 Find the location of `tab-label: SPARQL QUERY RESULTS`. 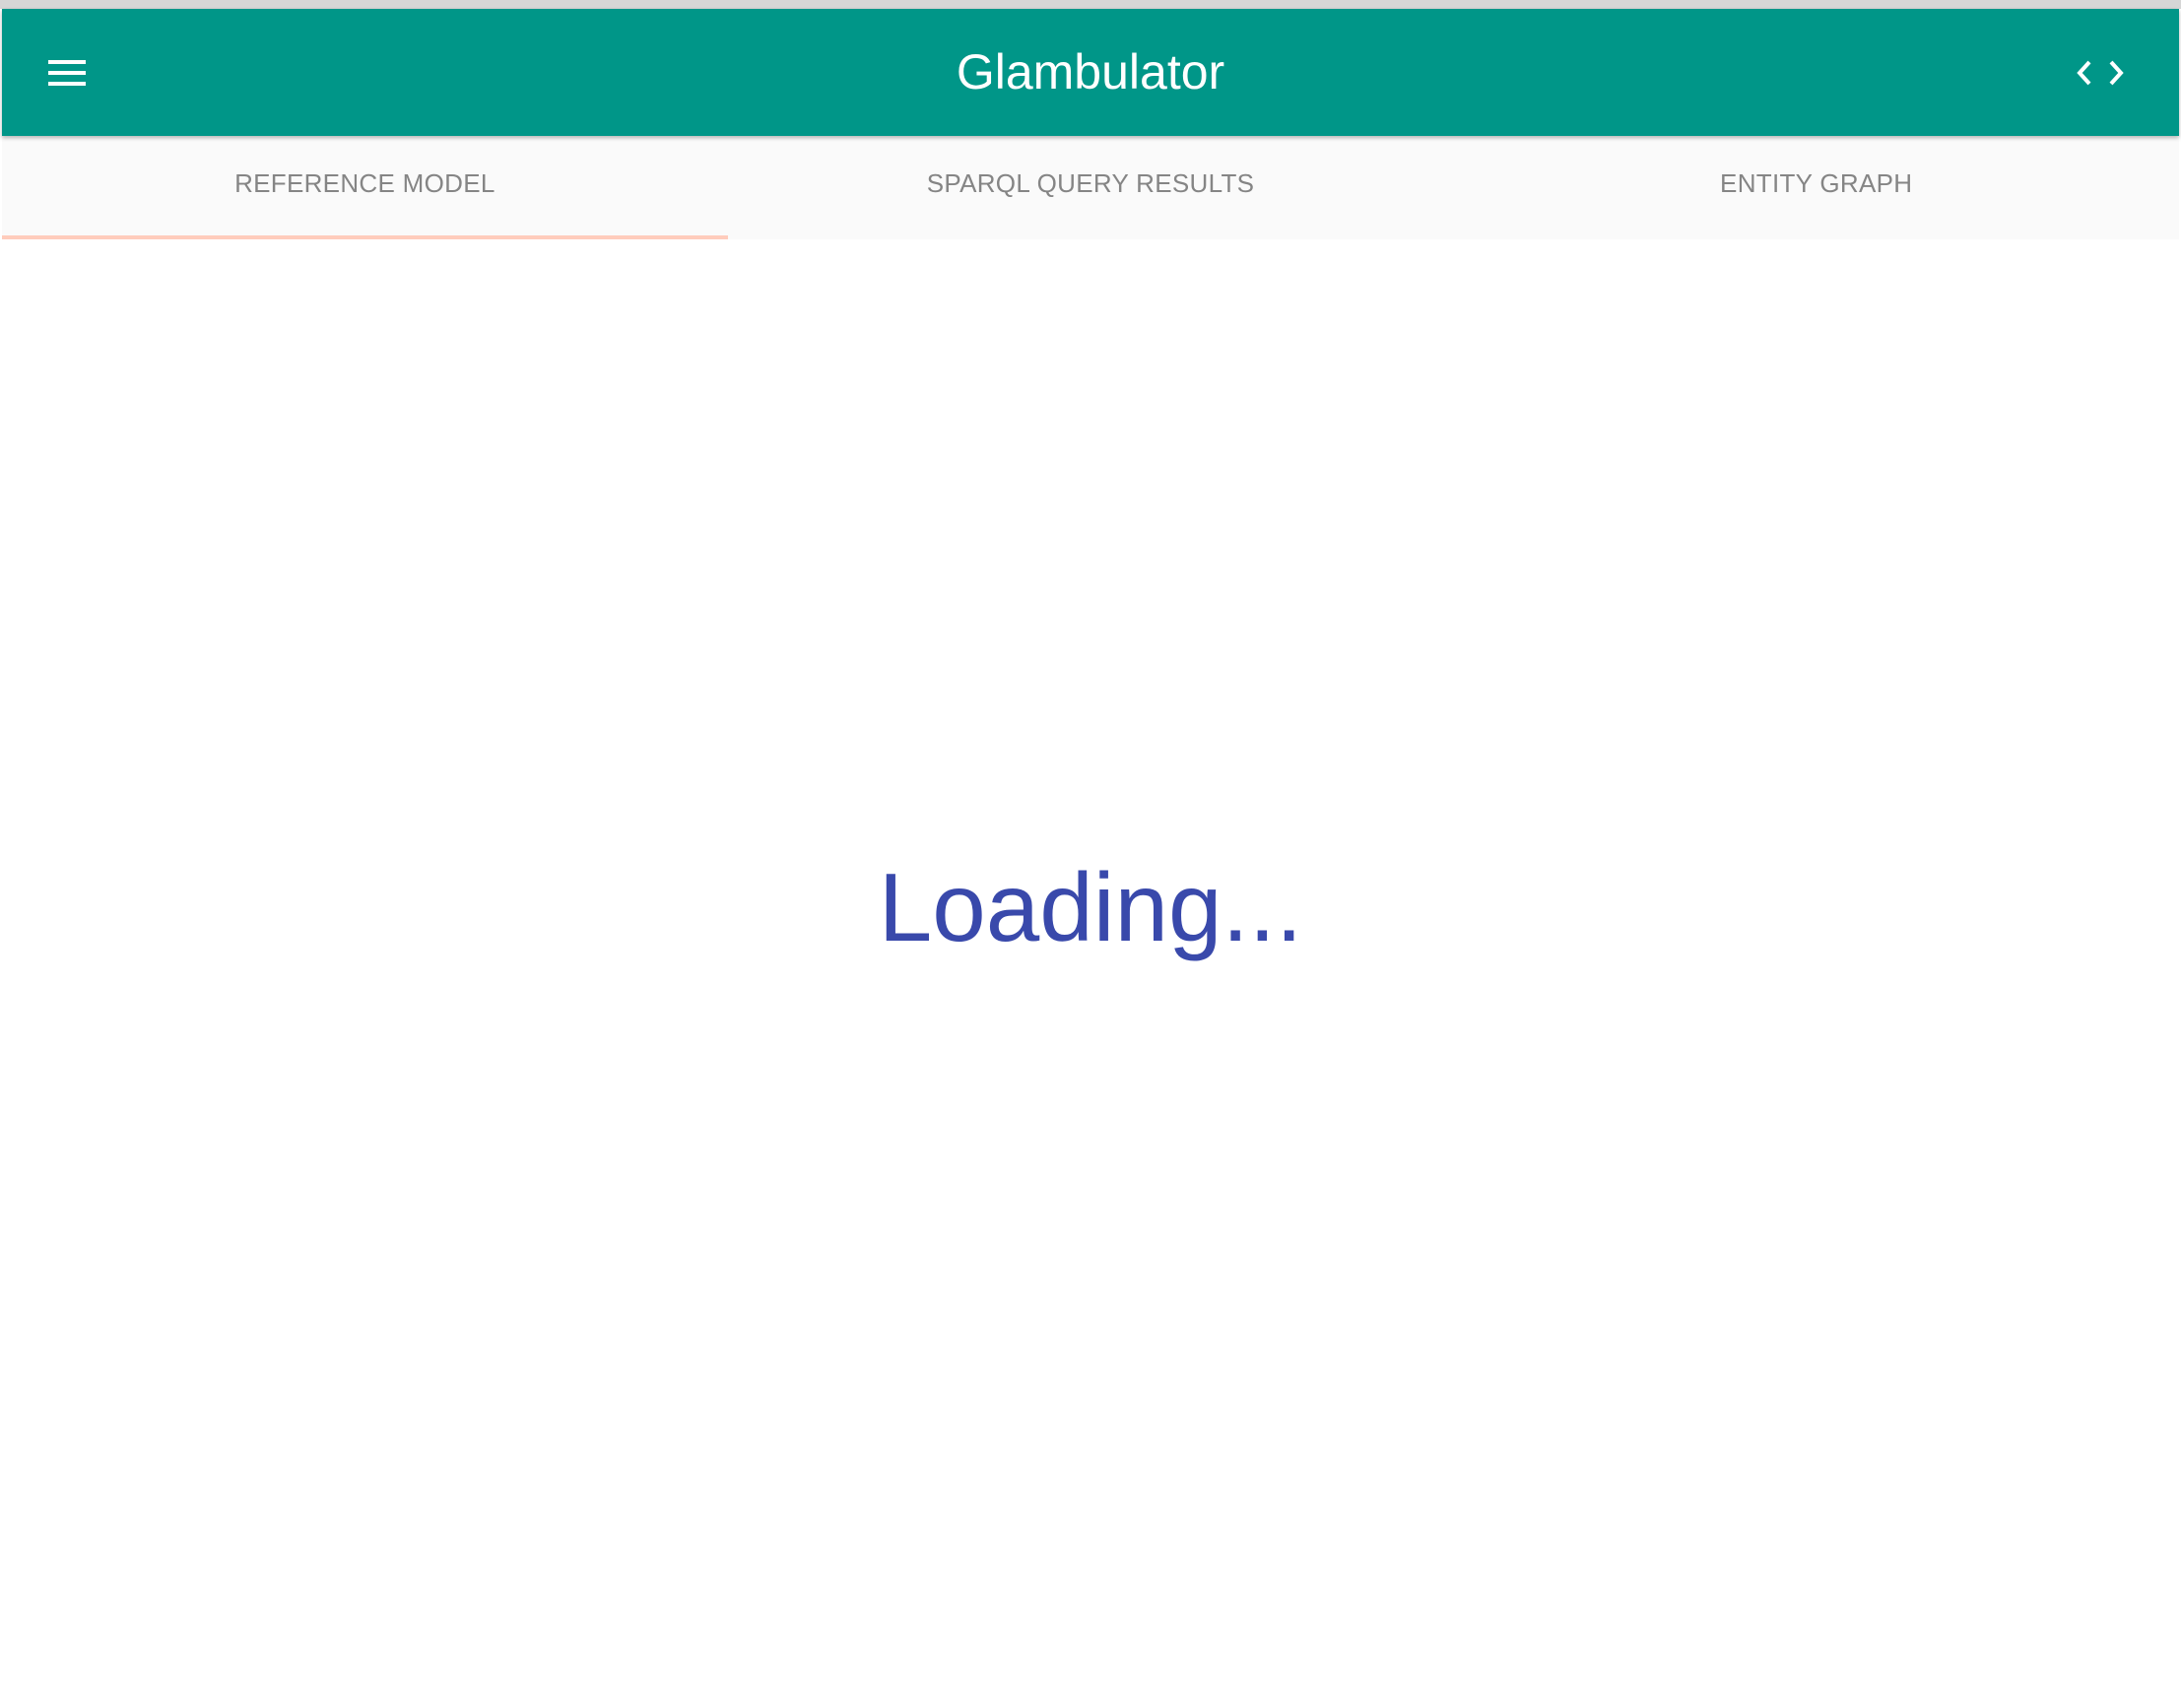

tab-label: SPARQL QUERY RESULTS is located at coordinates (1090, 183).